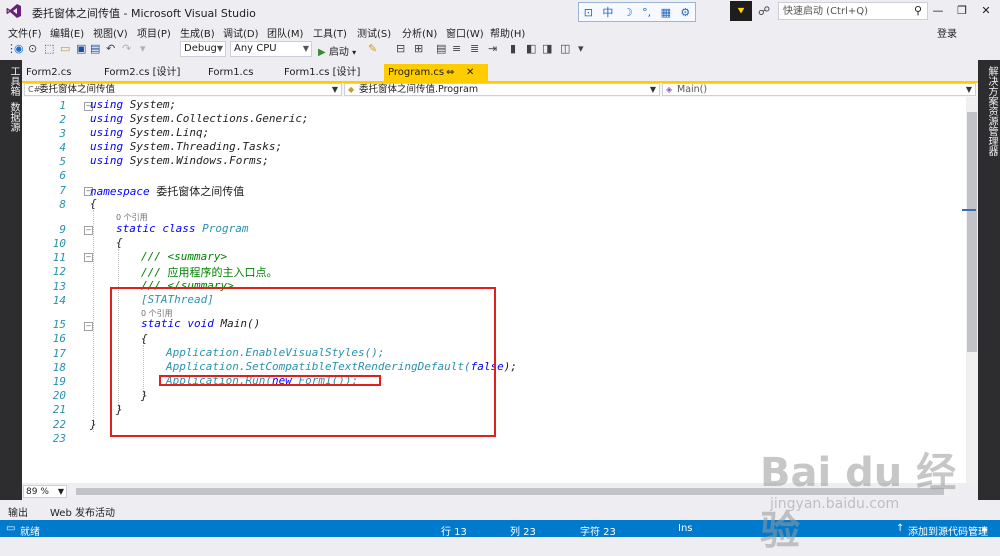 Image resolution: width=1000 pixels, height=556 pixels. What do you see at coordinates (119, 242) in the screenshot?
I see `code-line-10: {` at bounding box center [119, 242].